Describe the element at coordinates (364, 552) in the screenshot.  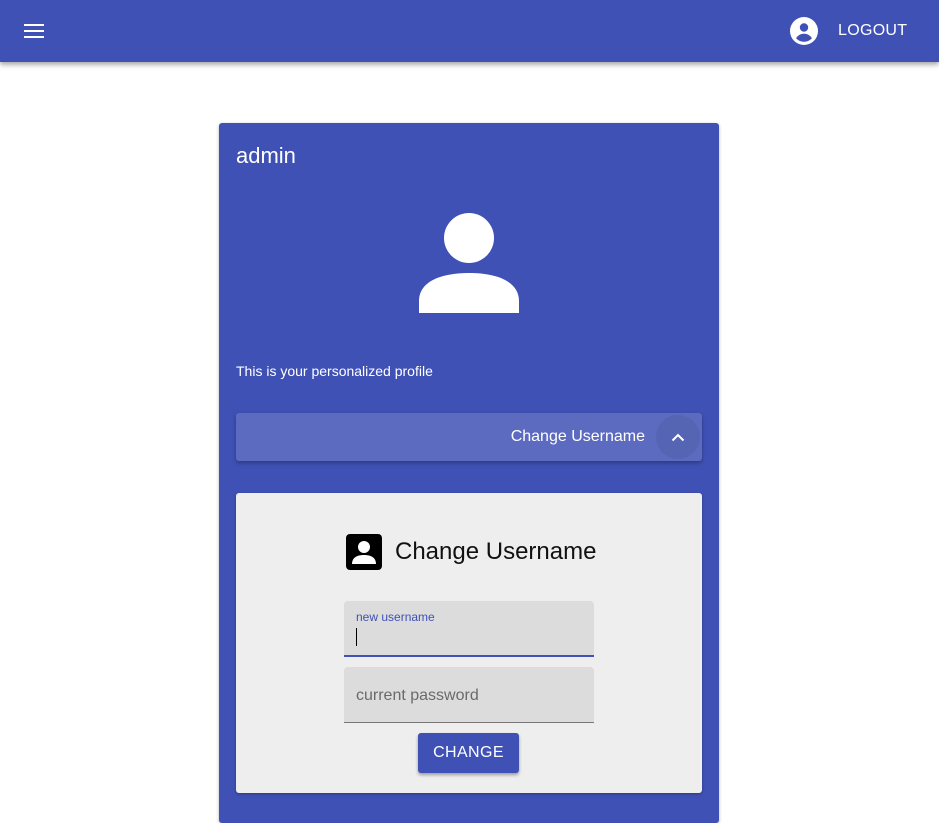
I see `account-box-icon` at that location.